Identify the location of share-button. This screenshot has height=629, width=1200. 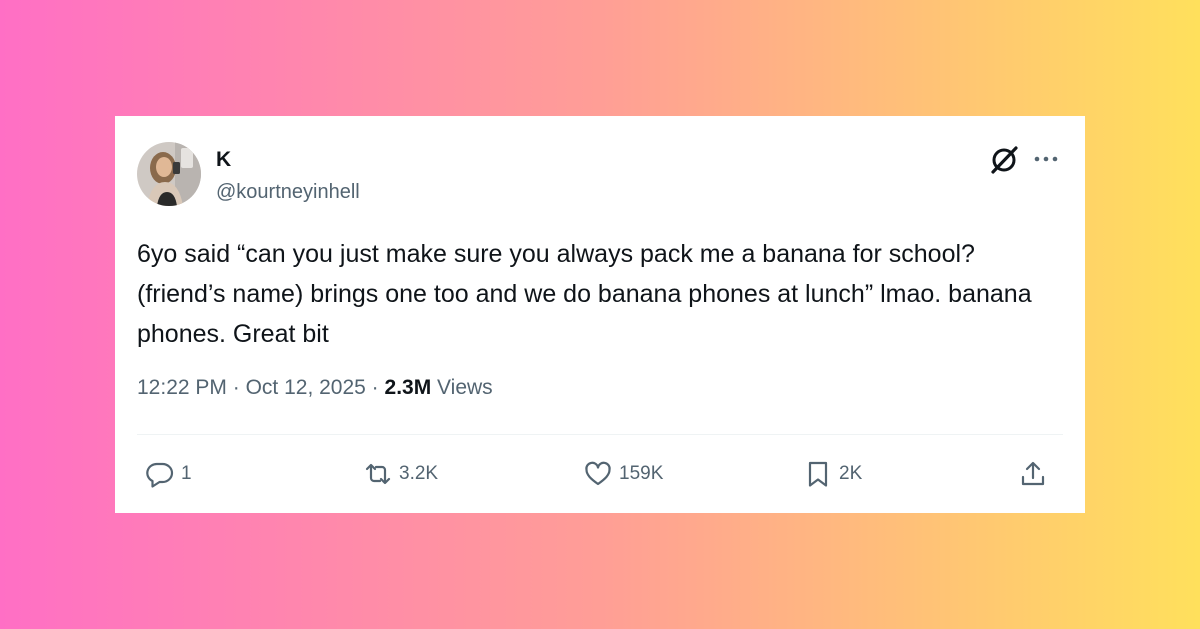
(1033, 474).